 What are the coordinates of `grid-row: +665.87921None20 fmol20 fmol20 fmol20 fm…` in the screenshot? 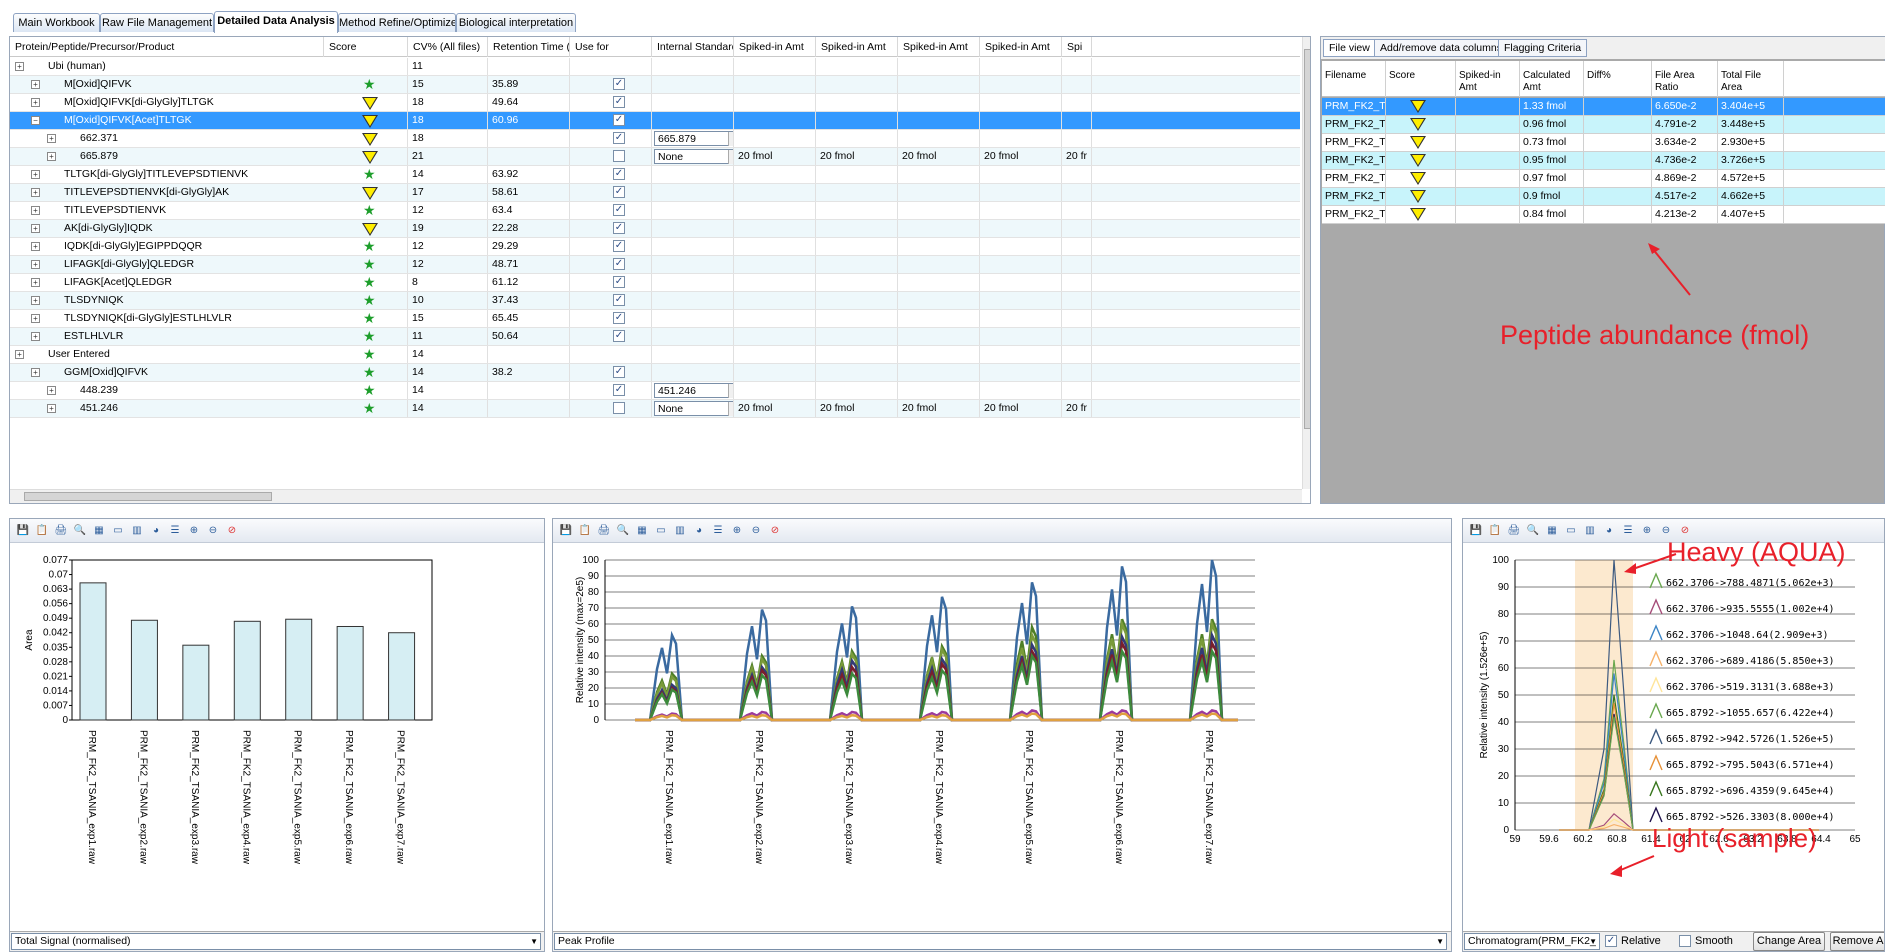 It's located at (655, 157).